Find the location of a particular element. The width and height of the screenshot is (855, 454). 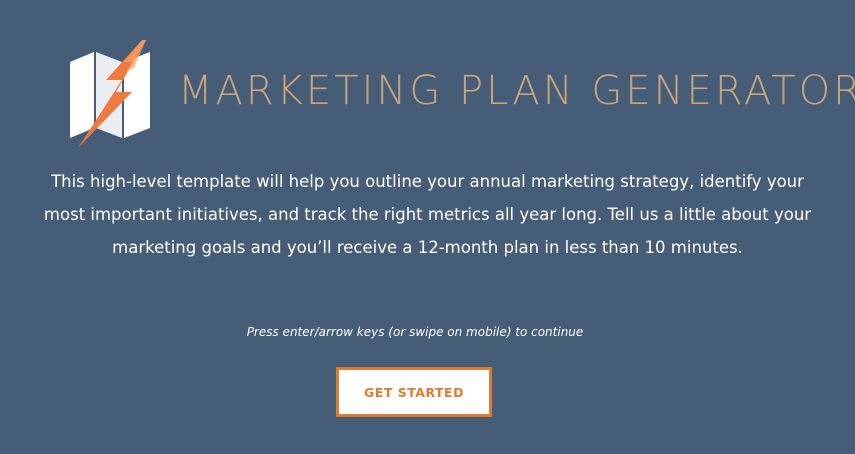

lightning-map-icon is located at coordinates (110, 94).